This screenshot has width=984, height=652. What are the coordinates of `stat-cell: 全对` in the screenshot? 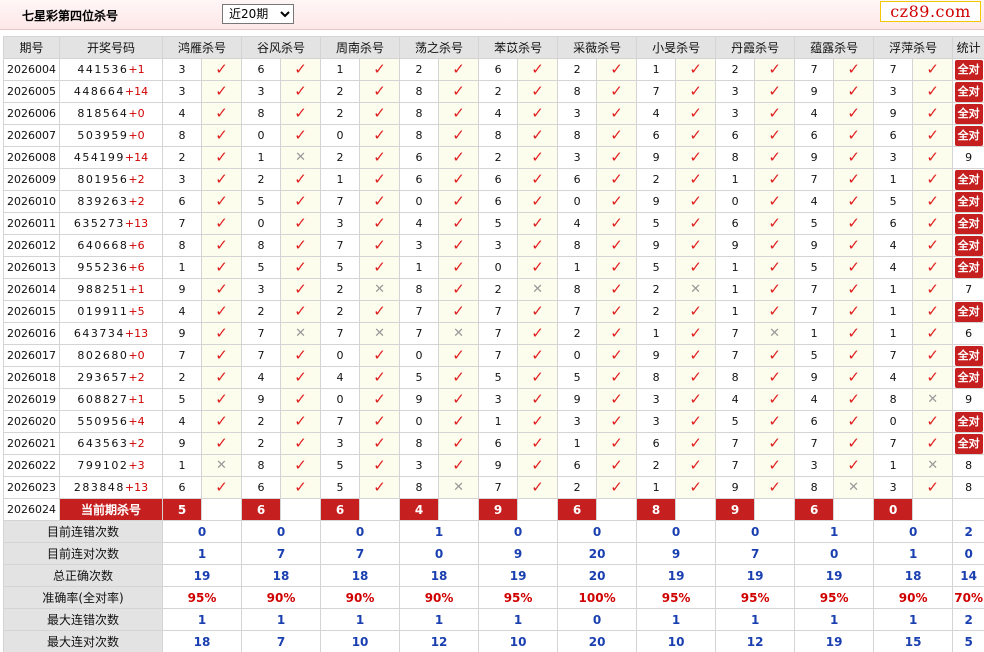 It's located at (968, 223).